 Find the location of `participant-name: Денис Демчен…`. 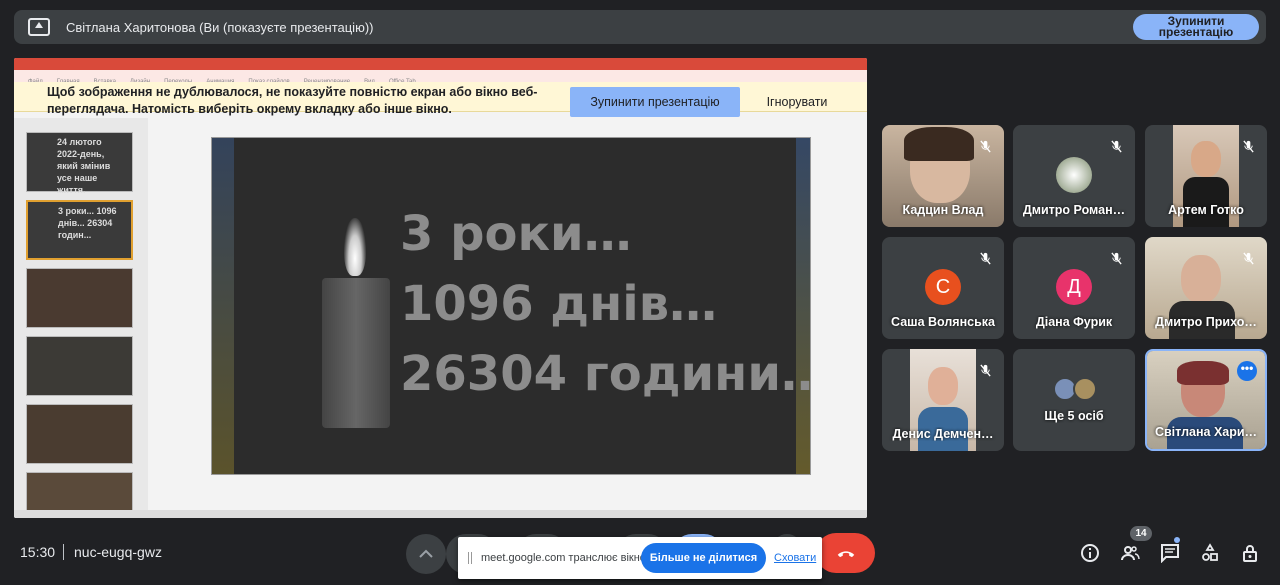

participant-name: Денис Демчен… is located at coordinates (943, 434).